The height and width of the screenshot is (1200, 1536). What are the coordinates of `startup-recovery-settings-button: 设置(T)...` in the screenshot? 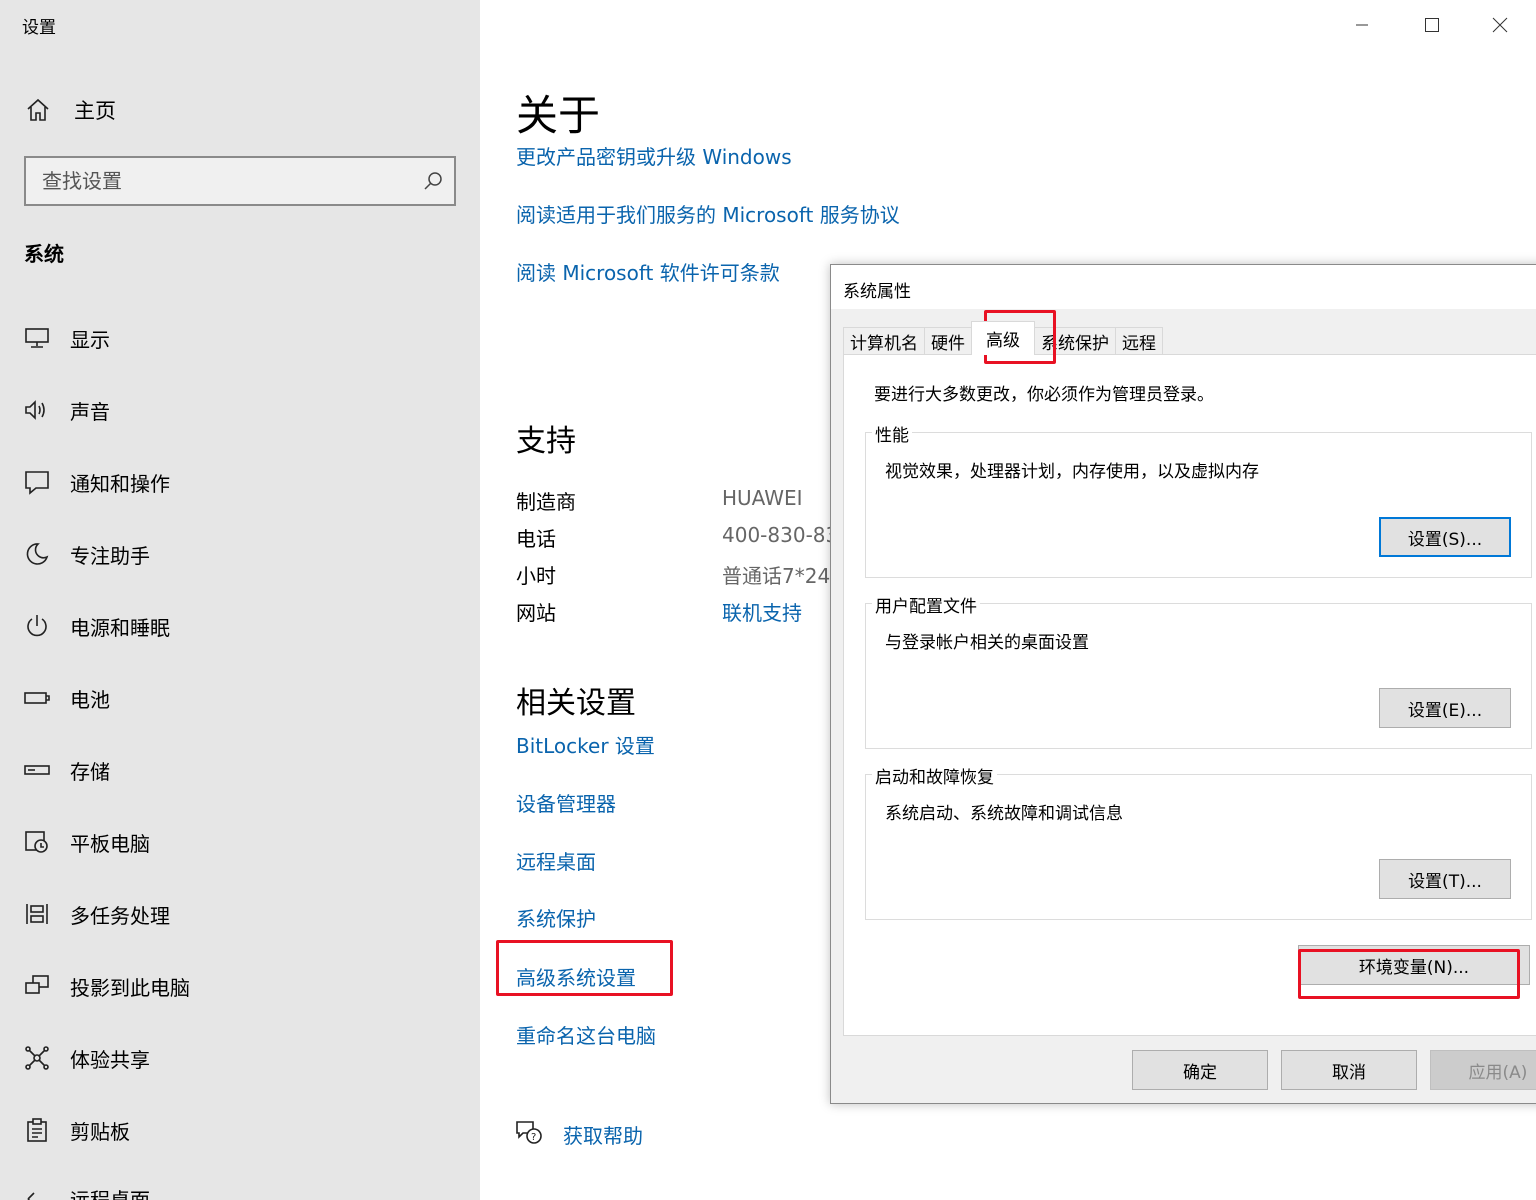 It's located at (1445, 879).